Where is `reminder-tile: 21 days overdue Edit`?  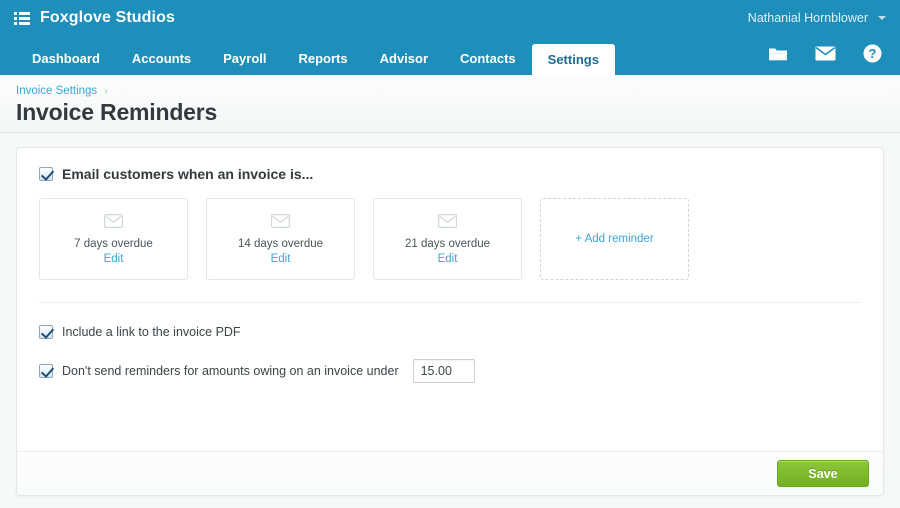
reminder-tile: 21 days overdue Edit is located at coordinates (447, 239).